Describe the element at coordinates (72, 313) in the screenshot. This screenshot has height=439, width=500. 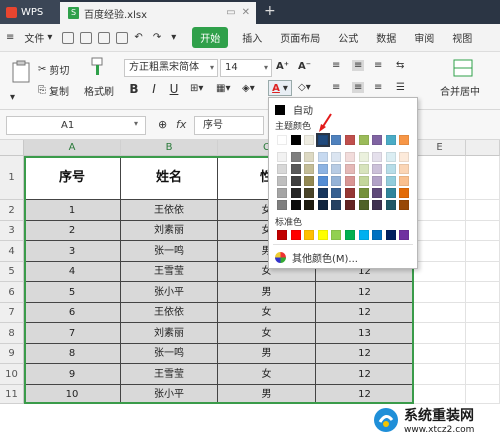
I see `table-cell-index: 6` at that location.